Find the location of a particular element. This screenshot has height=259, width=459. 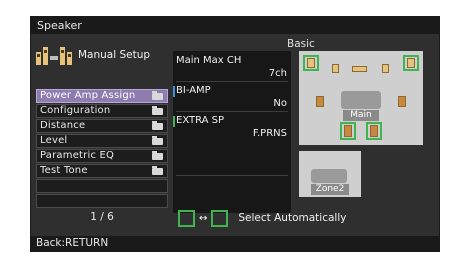

param-label: BI-AMP is located at coordinates (192, 91).